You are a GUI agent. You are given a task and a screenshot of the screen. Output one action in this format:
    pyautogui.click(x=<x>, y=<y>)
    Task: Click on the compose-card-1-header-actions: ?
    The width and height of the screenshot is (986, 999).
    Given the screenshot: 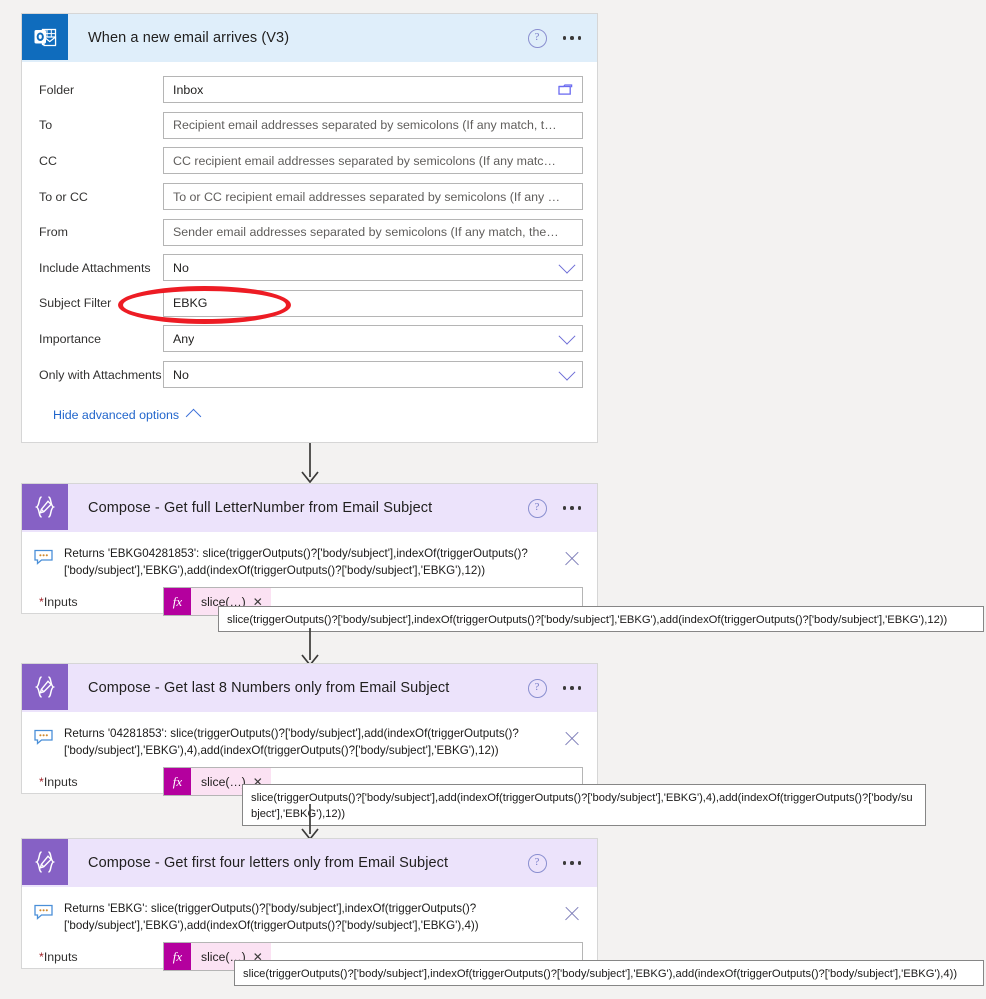 What is the action you would take?
    pyautogui.click(x=562, y=508)
    